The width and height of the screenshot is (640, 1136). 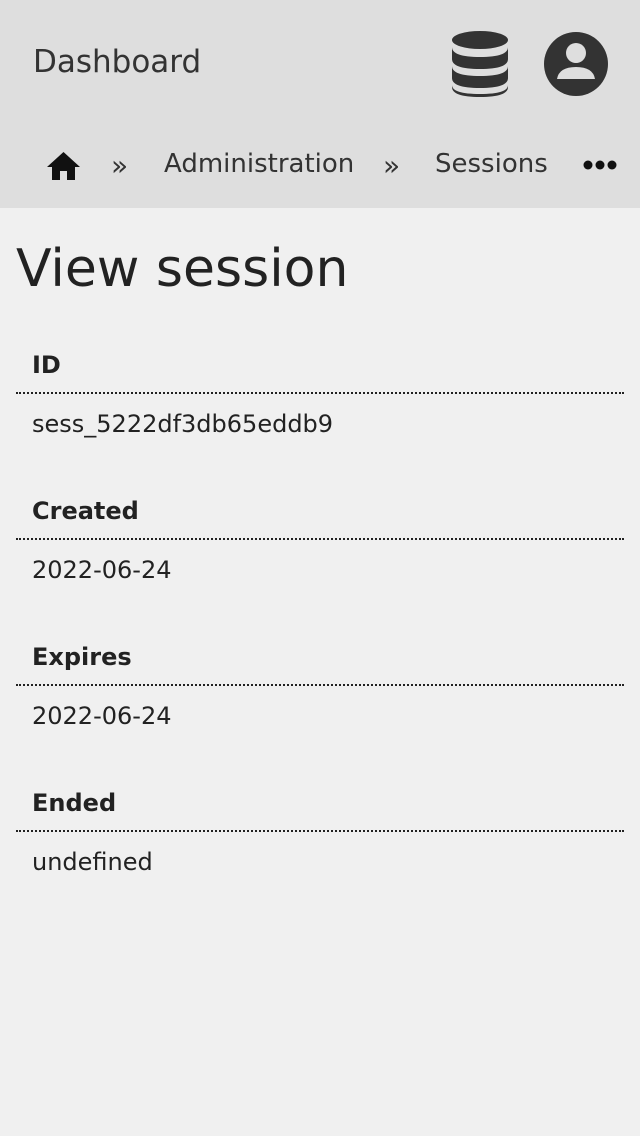 What do you see at coordinates (480, 64) in the screenshot?
I see `database-icon` at bounding box center [480, 64].